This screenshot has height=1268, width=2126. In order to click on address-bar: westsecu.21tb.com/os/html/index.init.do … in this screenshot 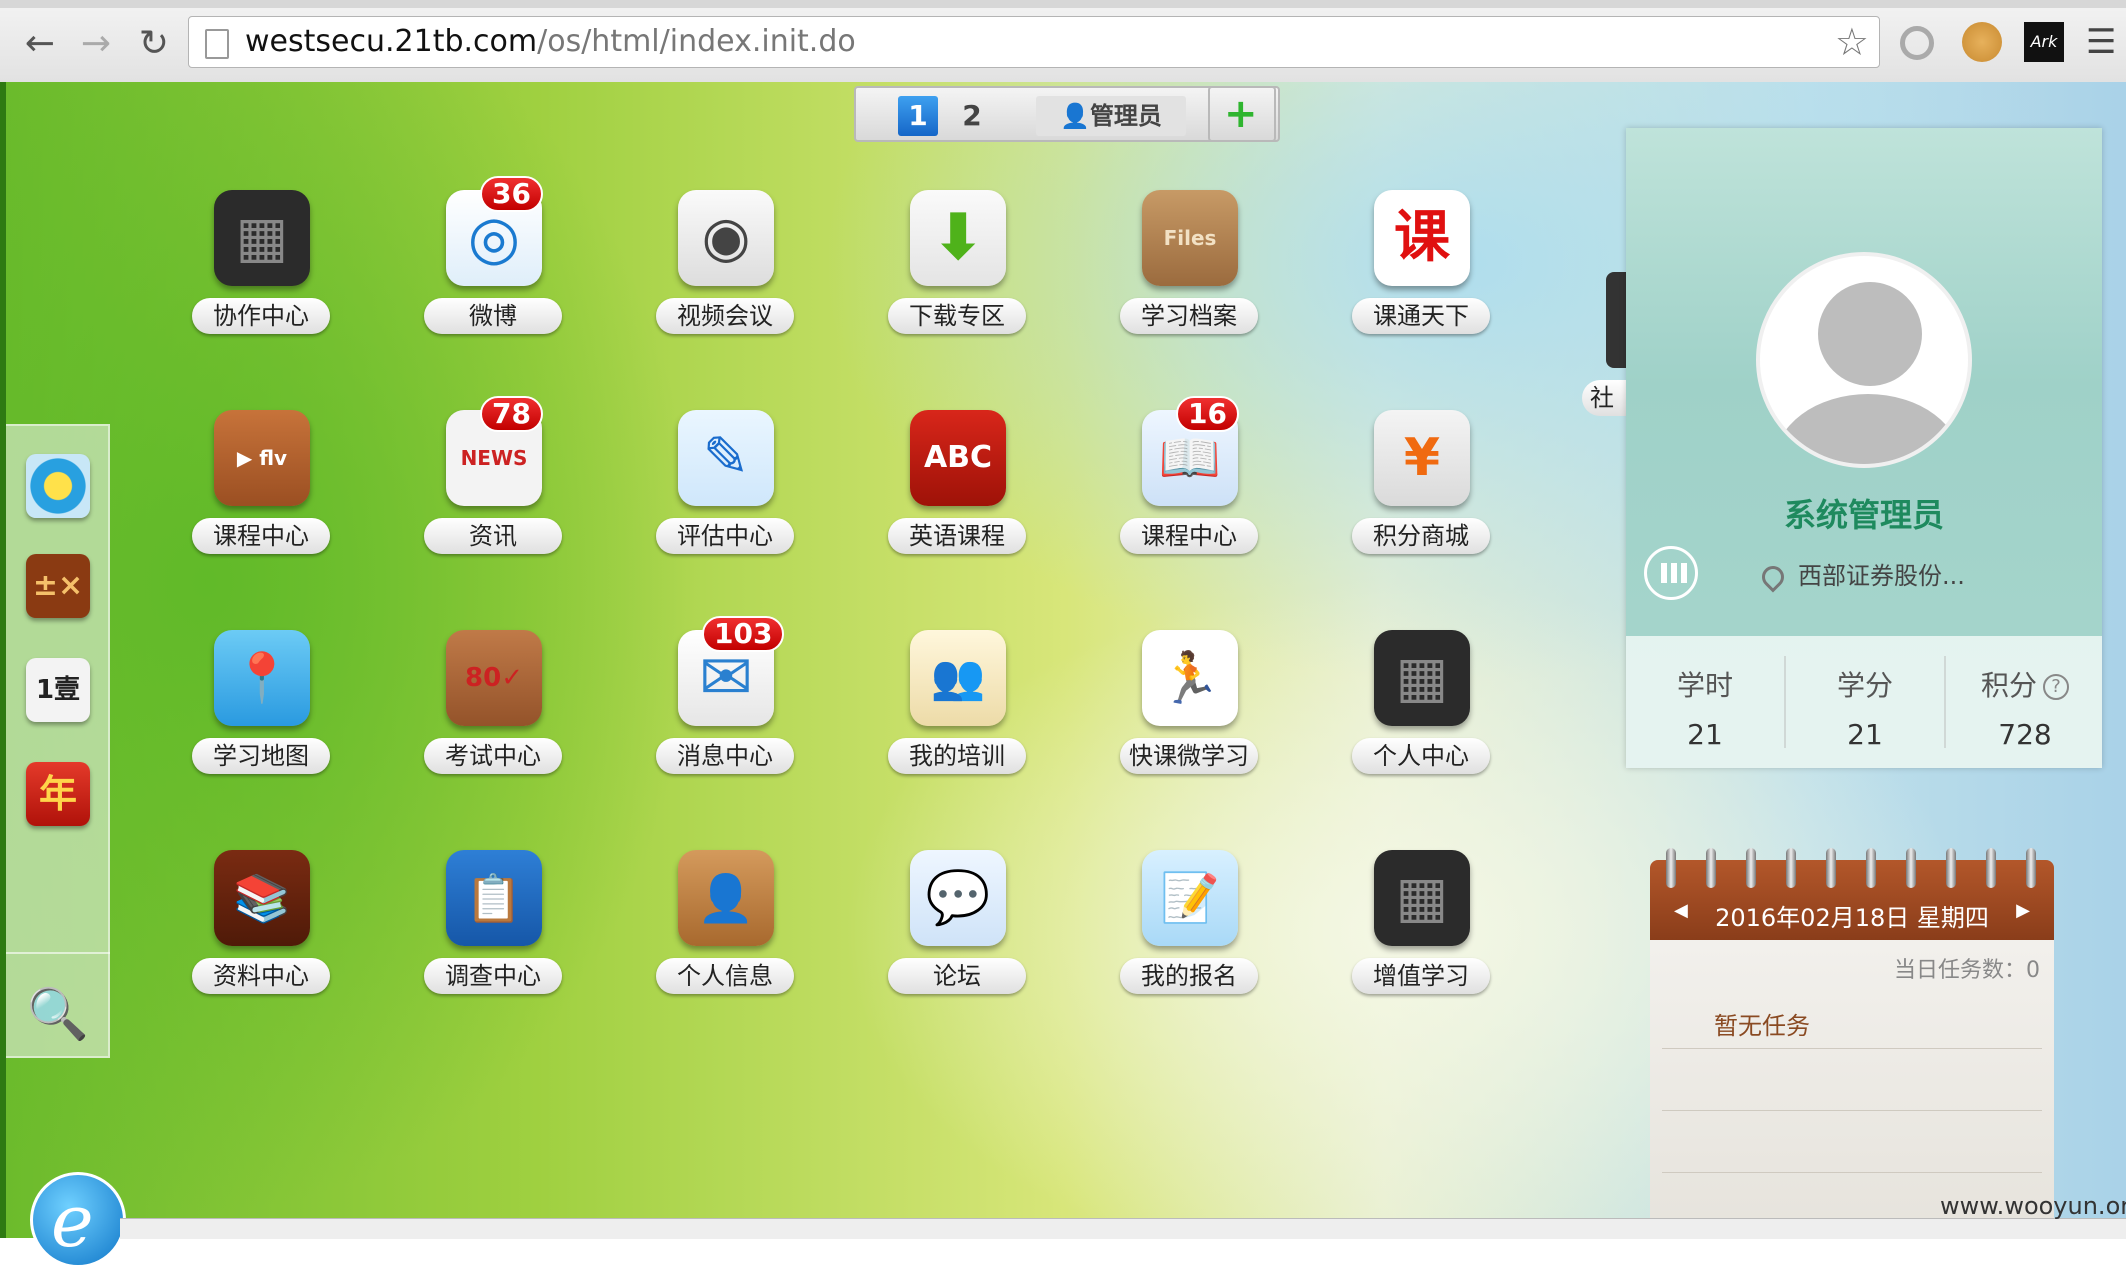, I will do `click(1034, 42)`.